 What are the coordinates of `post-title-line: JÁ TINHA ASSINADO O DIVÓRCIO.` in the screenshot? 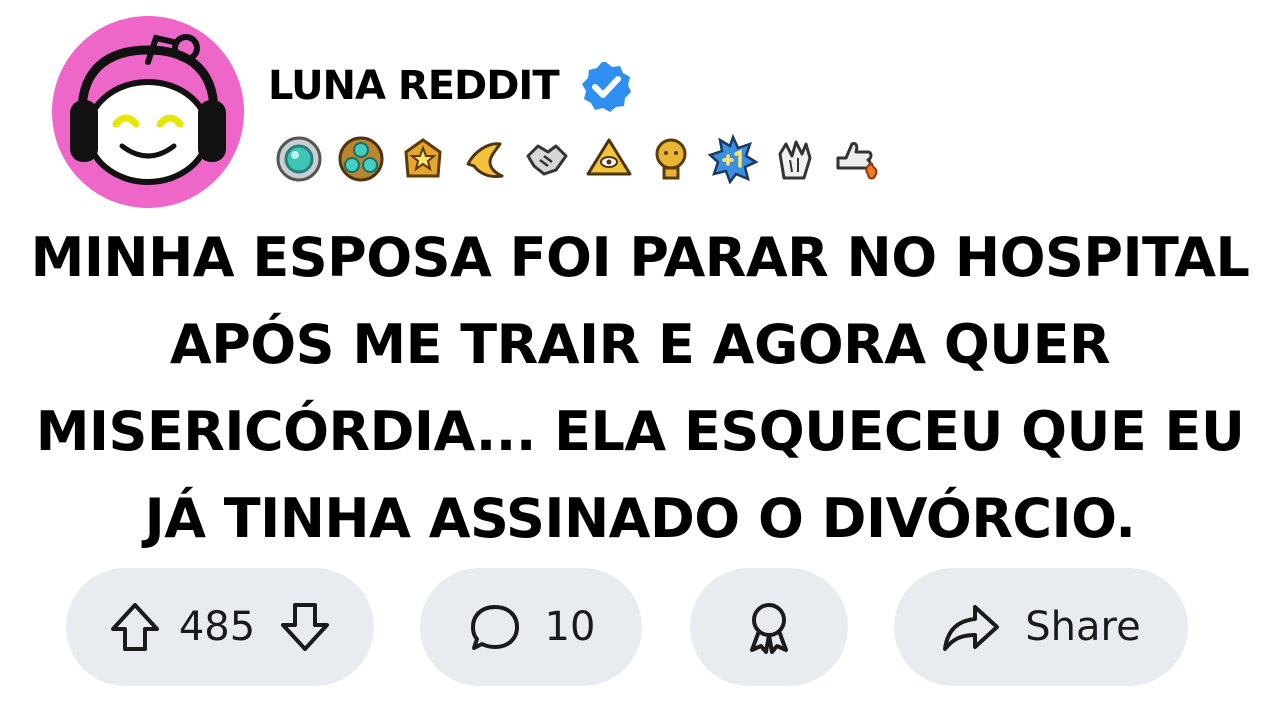 It's located at (640, 518).